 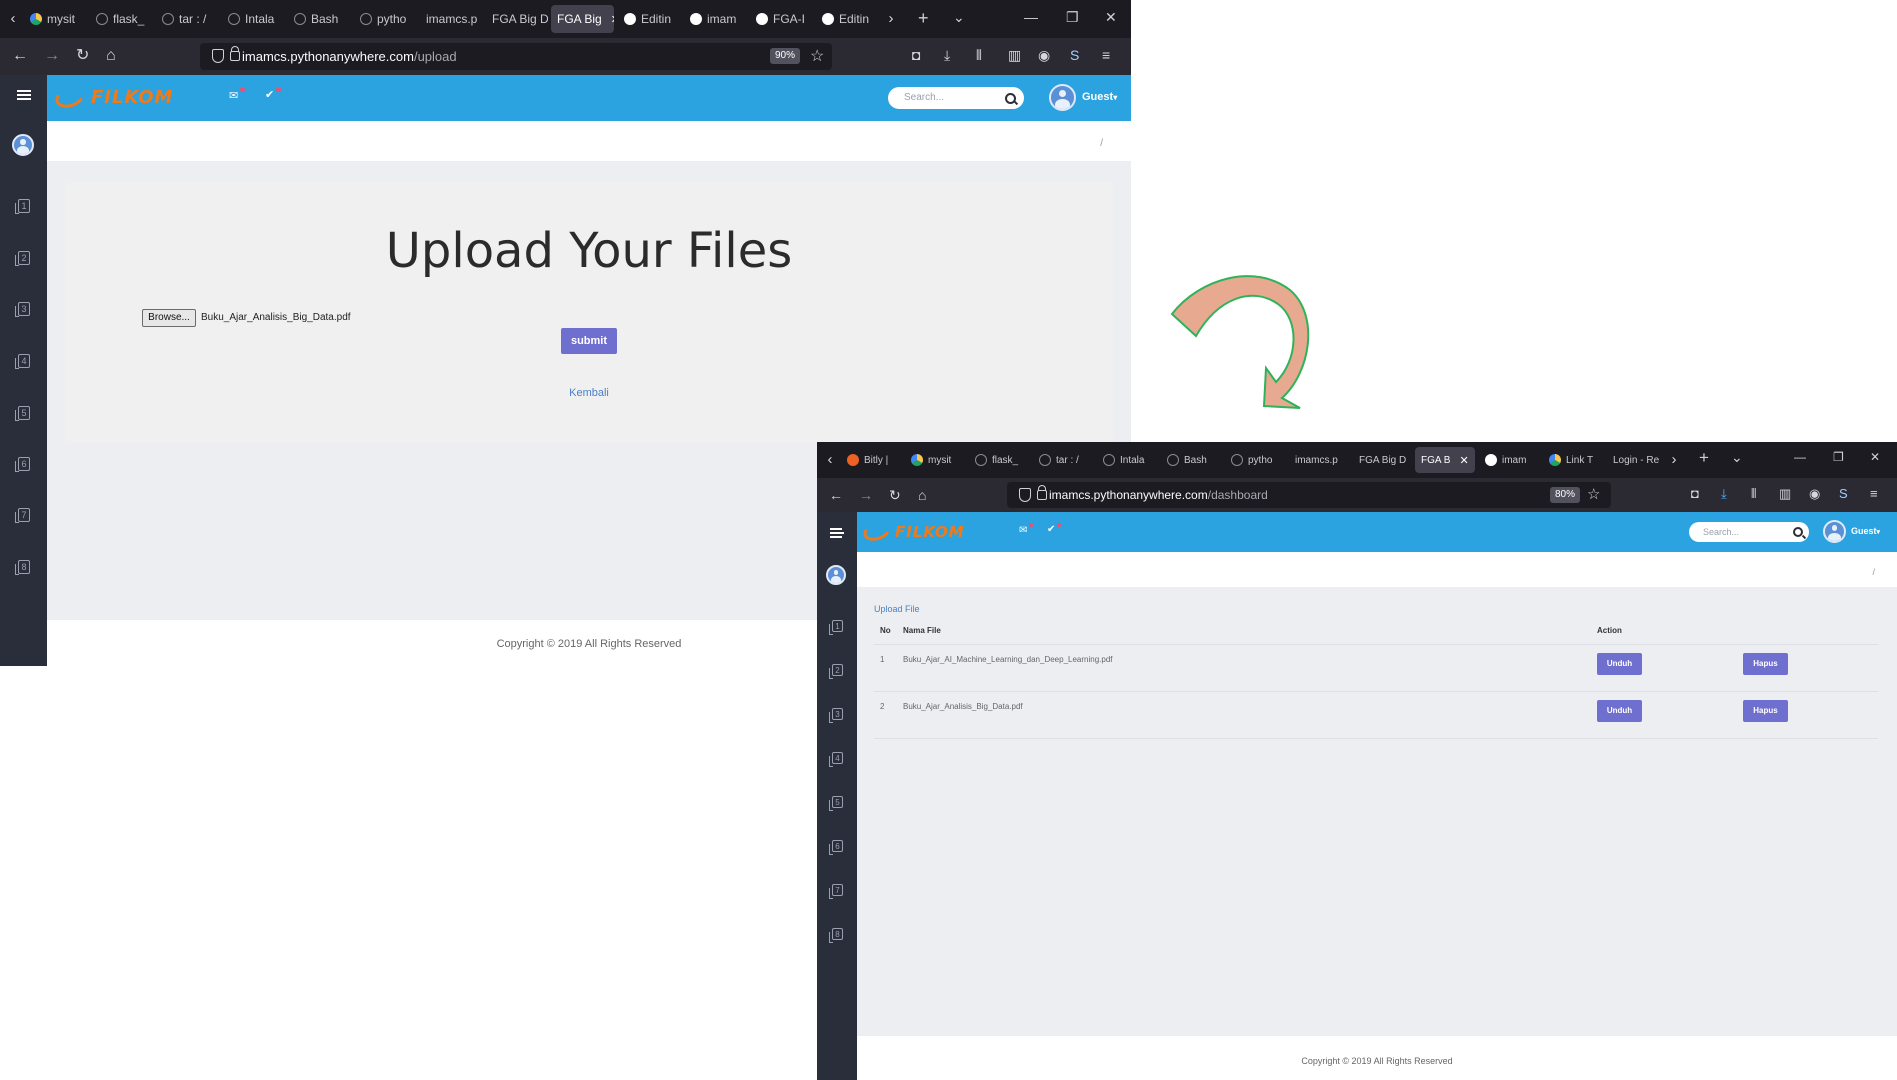 What do you see at coordinates (715, 19) in the screenshot?
I see `browser-tab: imam` at bounding box center [715, 19].